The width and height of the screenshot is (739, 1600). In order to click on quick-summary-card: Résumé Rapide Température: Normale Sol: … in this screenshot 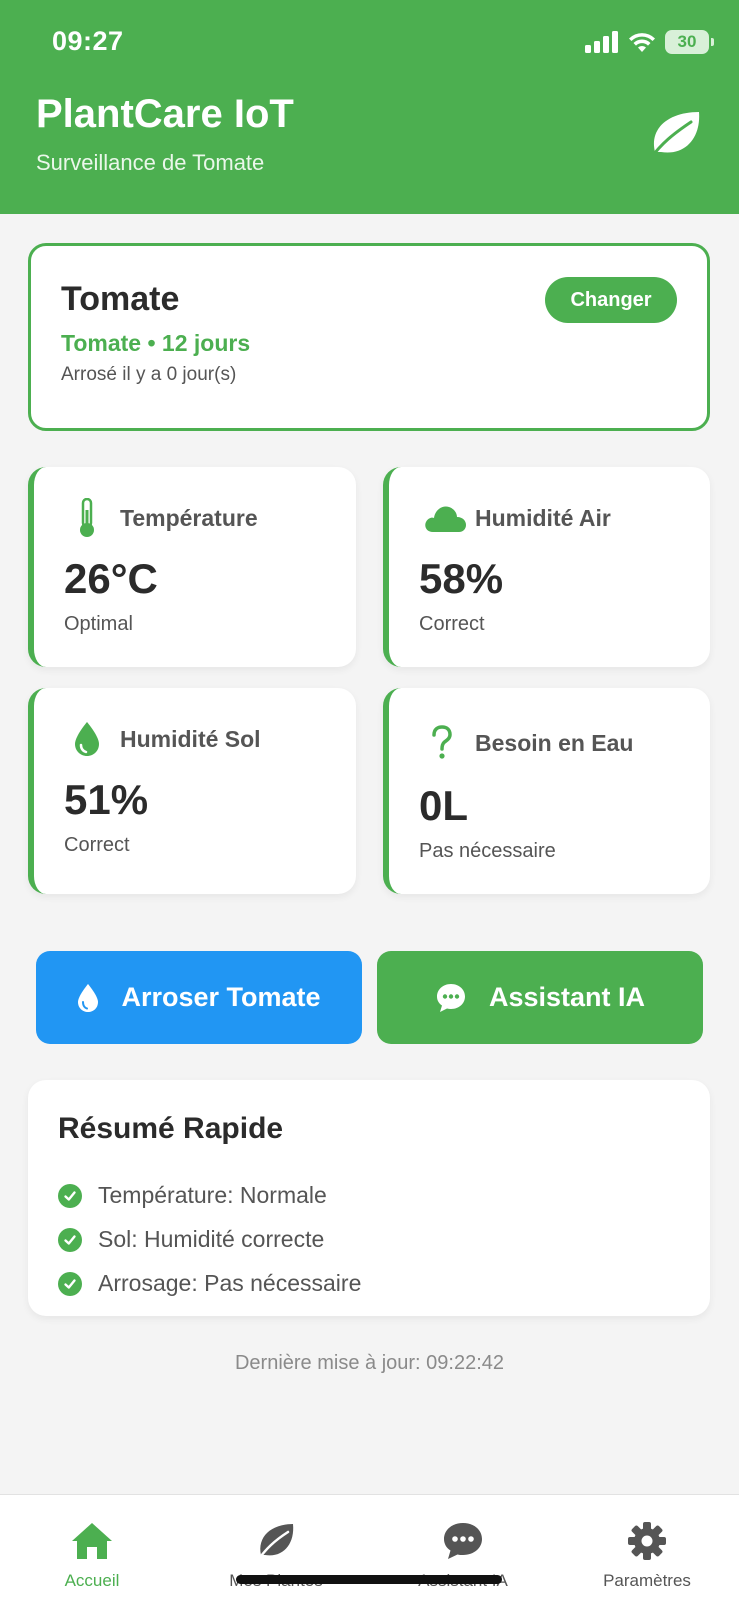, I will do `click(369, 1198)`.